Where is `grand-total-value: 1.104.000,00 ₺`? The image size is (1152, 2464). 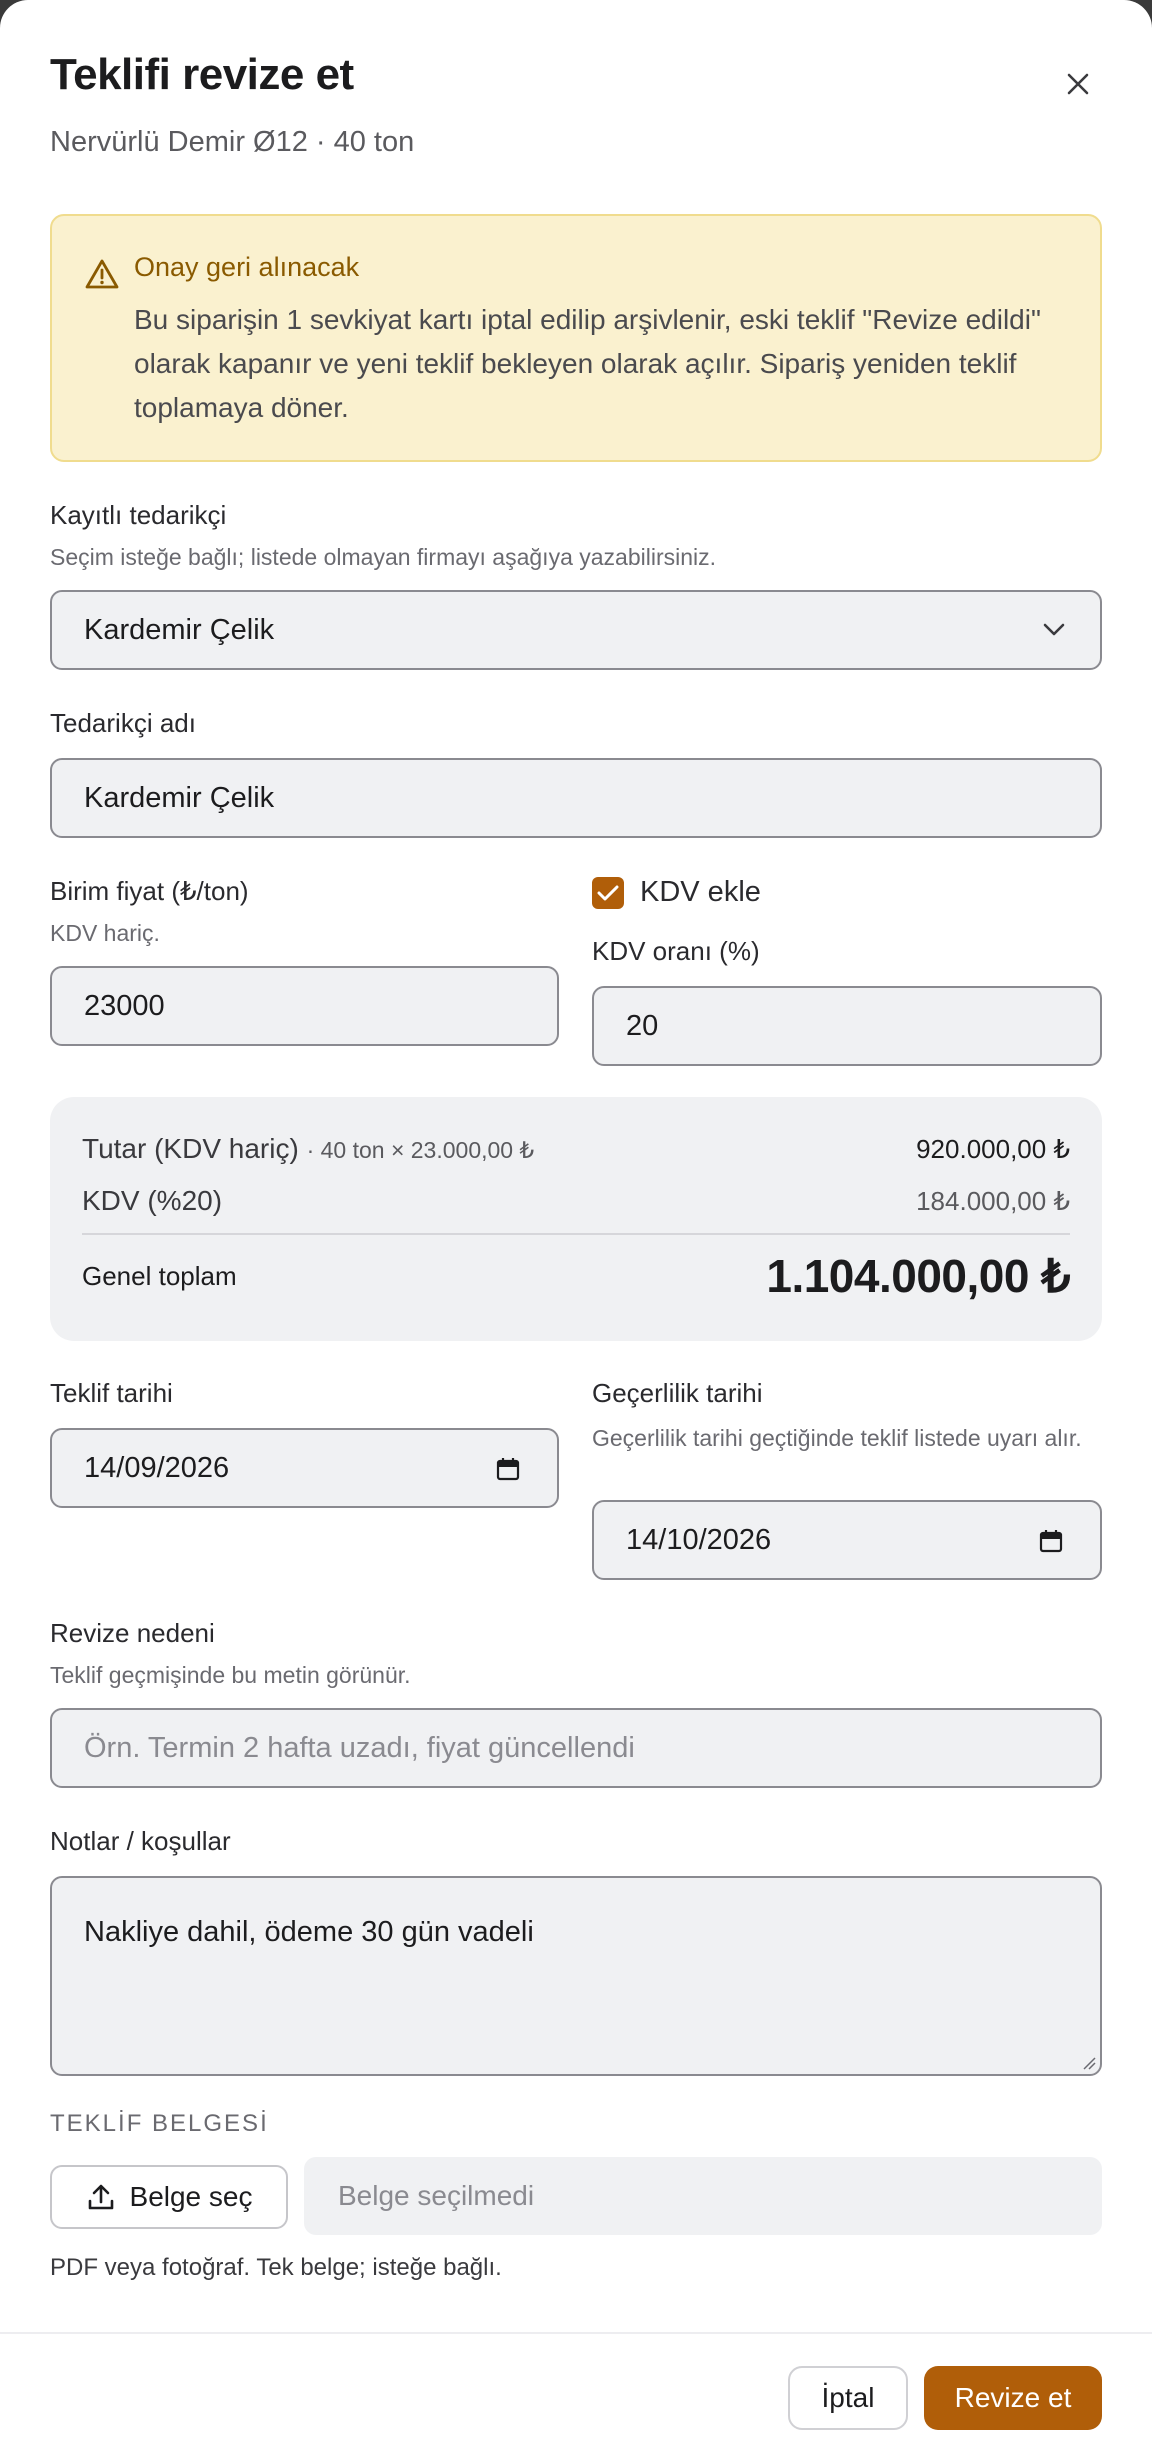 grand-total-value: 1.104.000,00 ₺ is located at coordinates (918, 1276).